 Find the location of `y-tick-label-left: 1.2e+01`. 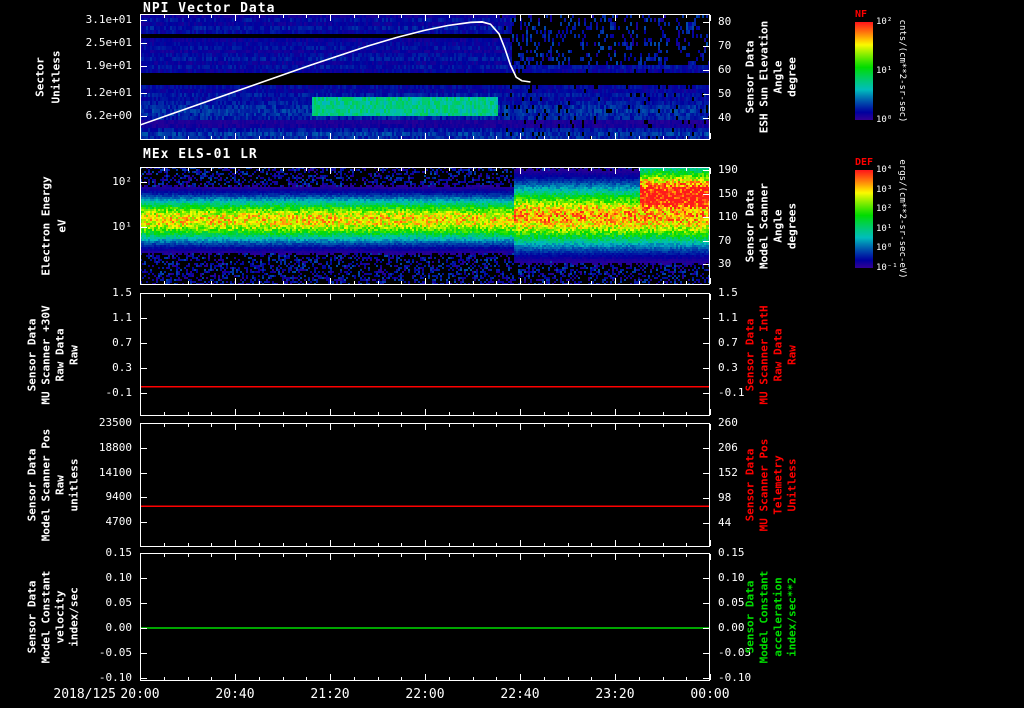

y-tick-label-left: 1.2e+01 is located at coordinates (108, 92).